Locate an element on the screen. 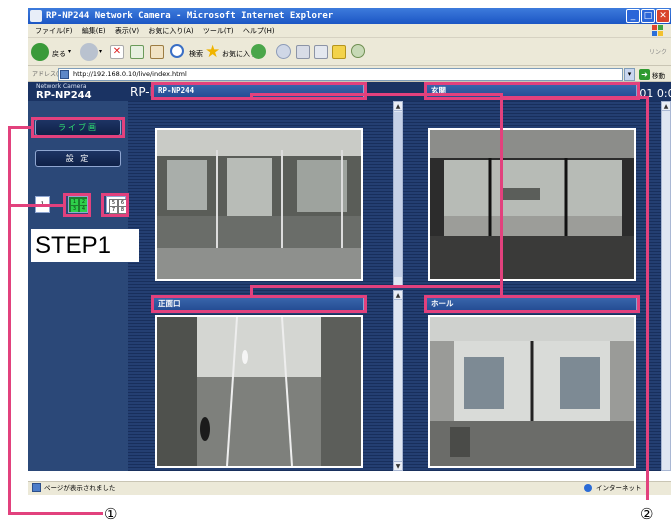  camera-3-scene is located at coordinates (259, 391).